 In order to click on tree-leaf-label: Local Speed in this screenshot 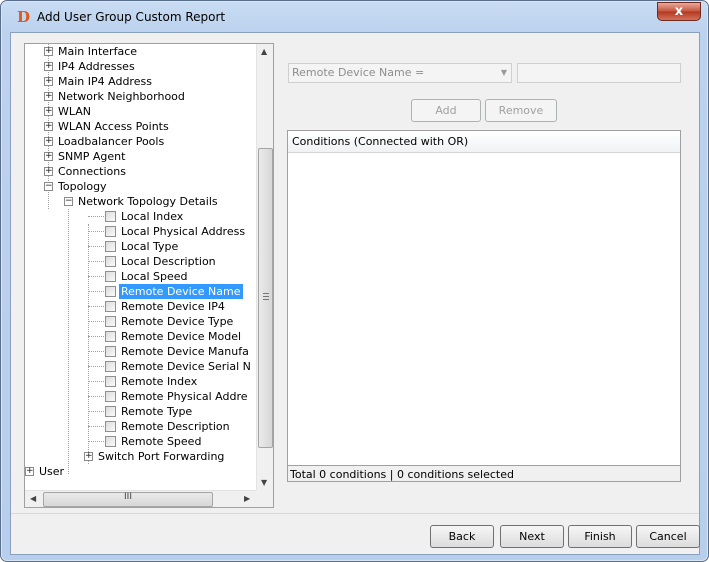, I will do `click(154, 276)`.